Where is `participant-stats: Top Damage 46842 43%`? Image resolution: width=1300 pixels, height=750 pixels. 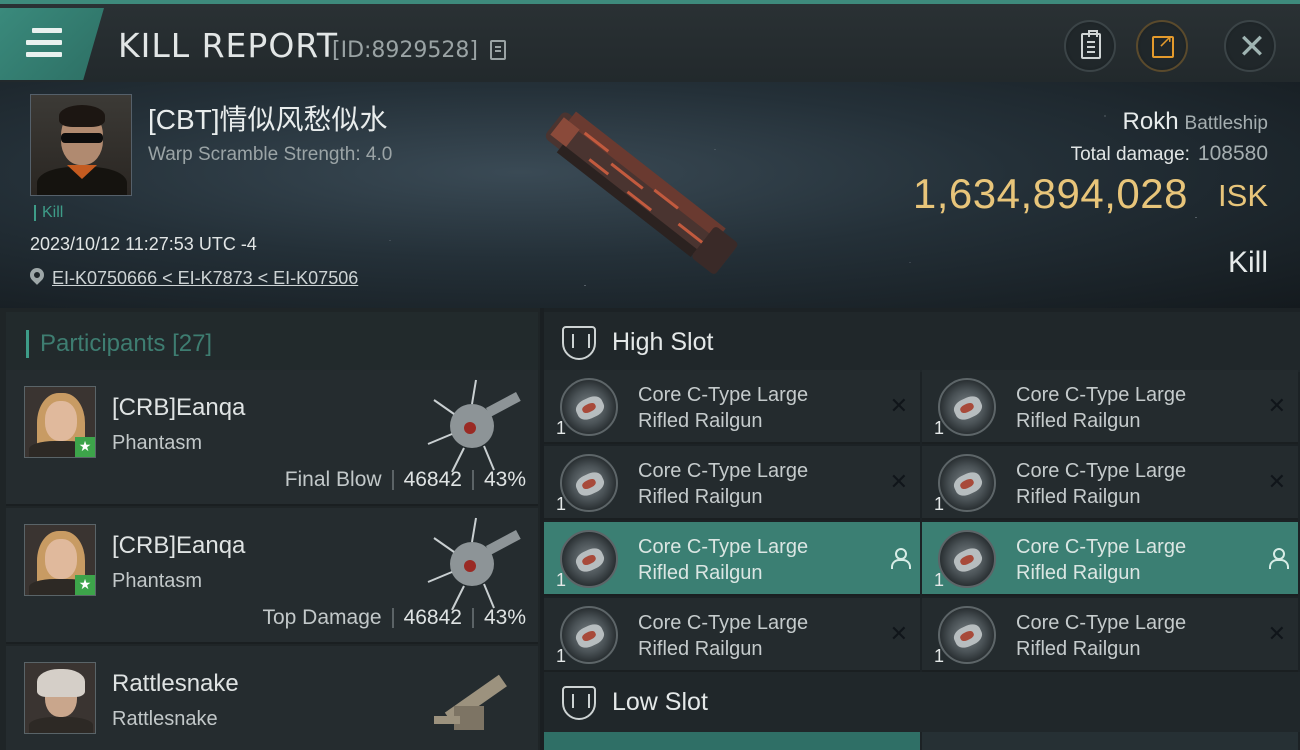 participant-stats: Top Damage 46842 43% is located at coordinates (394, 618).